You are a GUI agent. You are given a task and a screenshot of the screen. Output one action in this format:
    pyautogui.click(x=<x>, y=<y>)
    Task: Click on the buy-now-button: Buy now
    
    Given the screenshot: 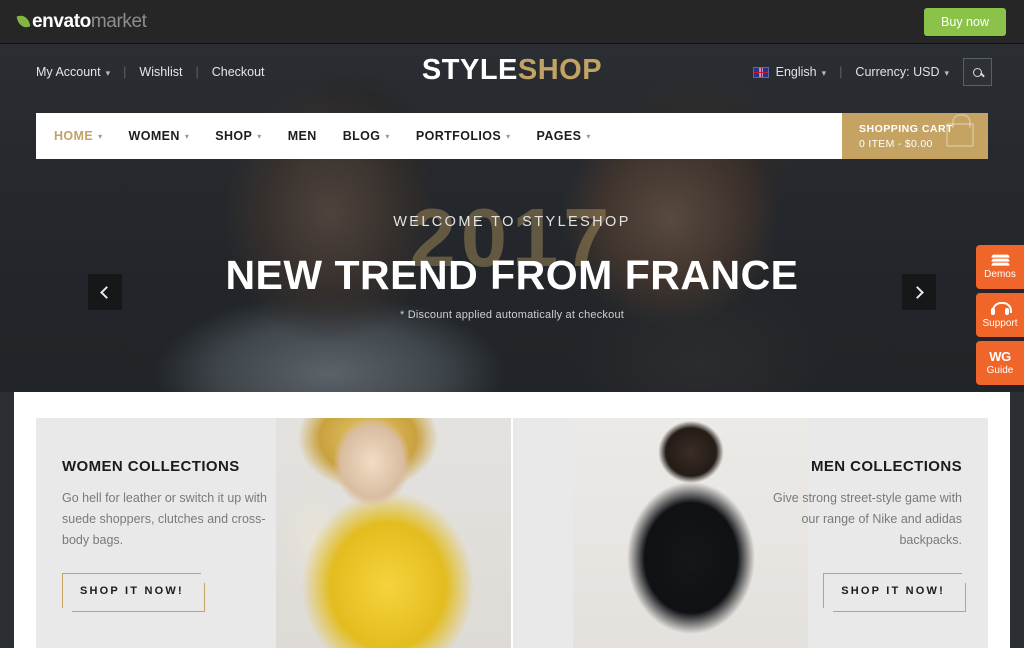 What is the action you would take?
    pyautogui.click(x=965, y=21)
    